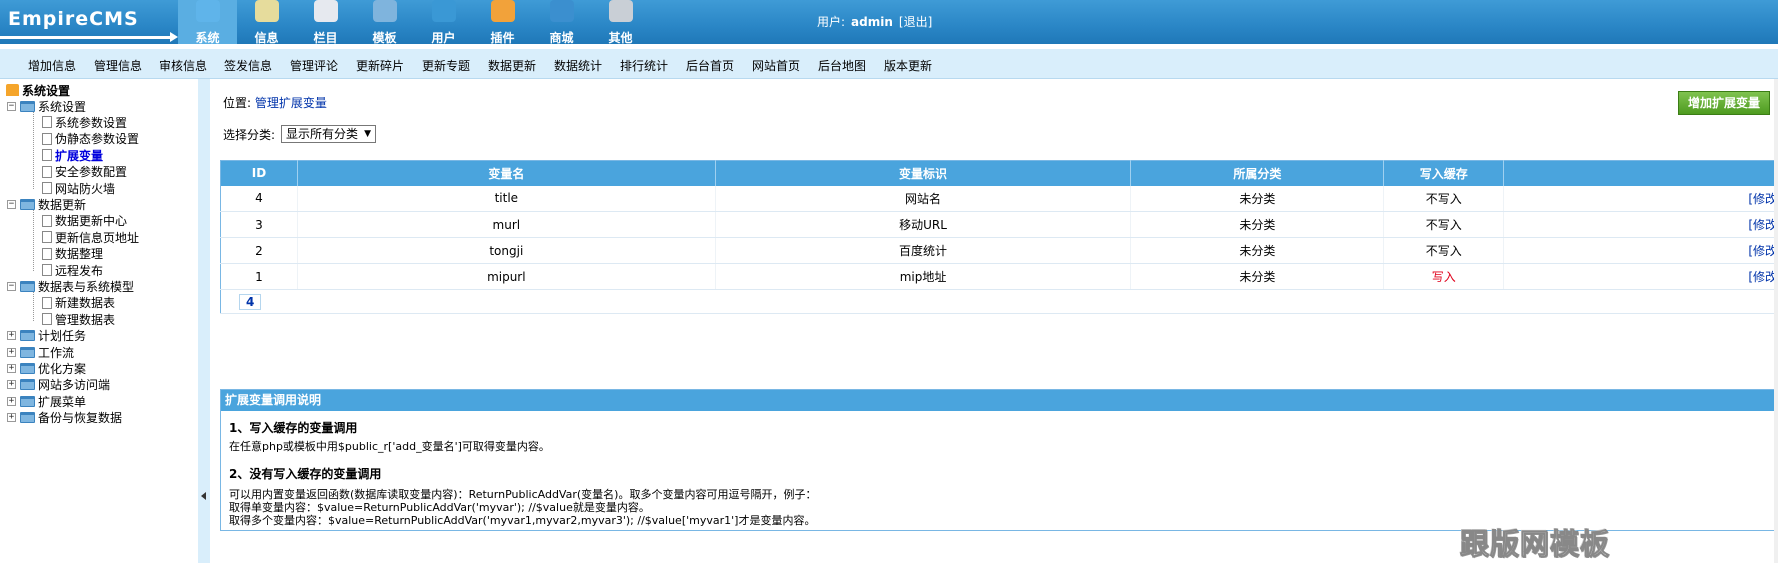 This screenshot has width=1778, height=563. Describe the element at coordinates (776, 65) in the screenshot. I see `menu-item: 网站首页` at that location.